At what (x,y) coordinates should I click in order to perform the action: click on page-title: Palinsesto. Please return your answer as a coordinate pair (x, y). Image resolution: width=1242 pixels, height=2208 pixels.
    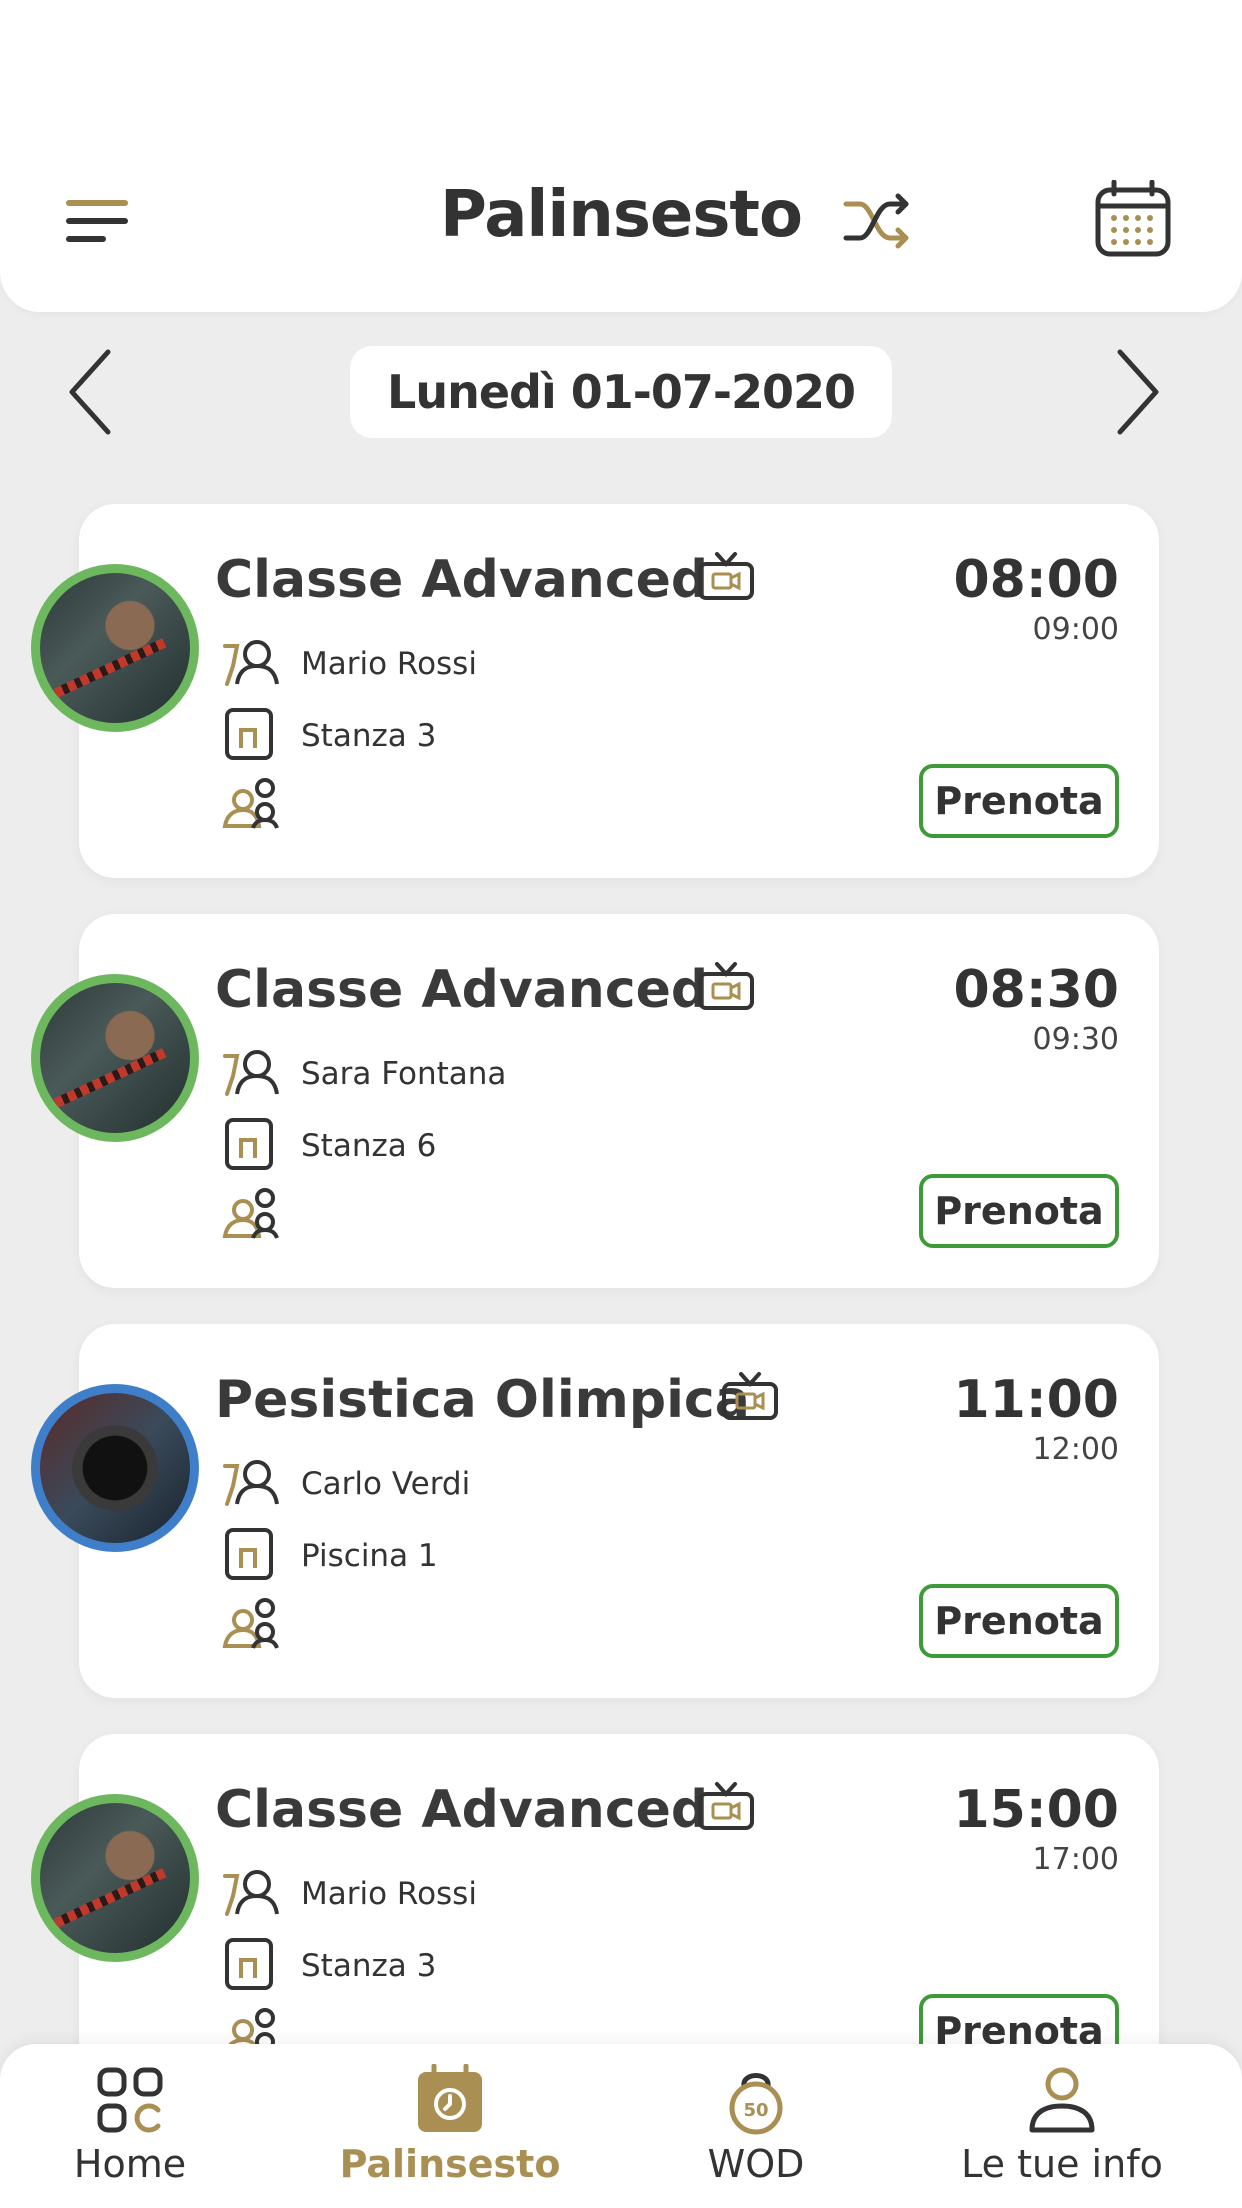
    Looking at the image, I should click on (621, 215).